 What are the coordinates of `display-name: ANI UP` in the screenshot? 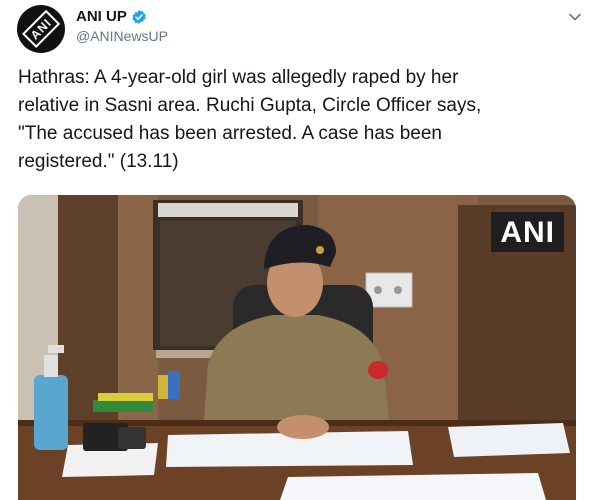 It's located at (101, 16).